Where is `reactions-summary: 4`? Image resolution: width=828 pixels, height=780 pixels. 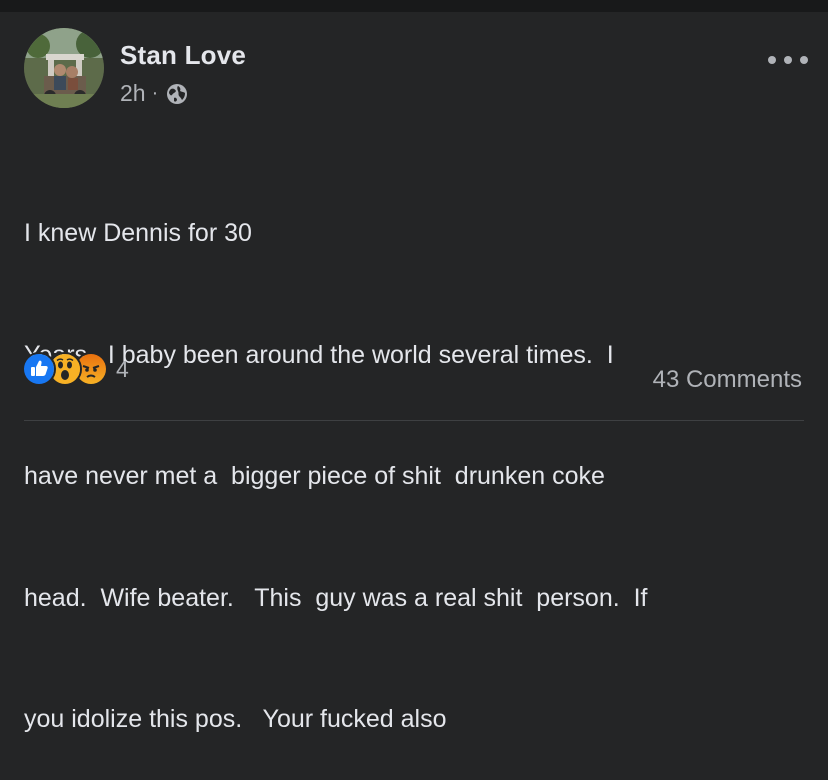
reactions-summary: 4 is located at coordinates (75, 369).